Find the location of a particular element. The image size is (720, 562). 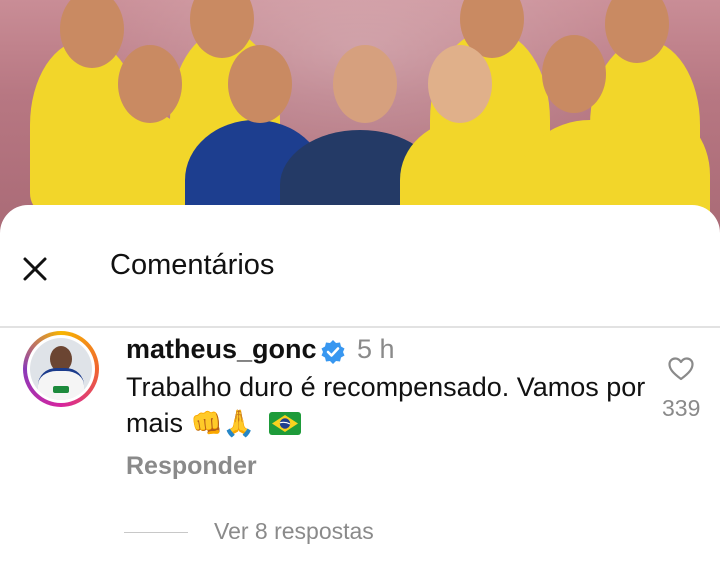

comments-title: Comentários is located at coordinates (192, 265).